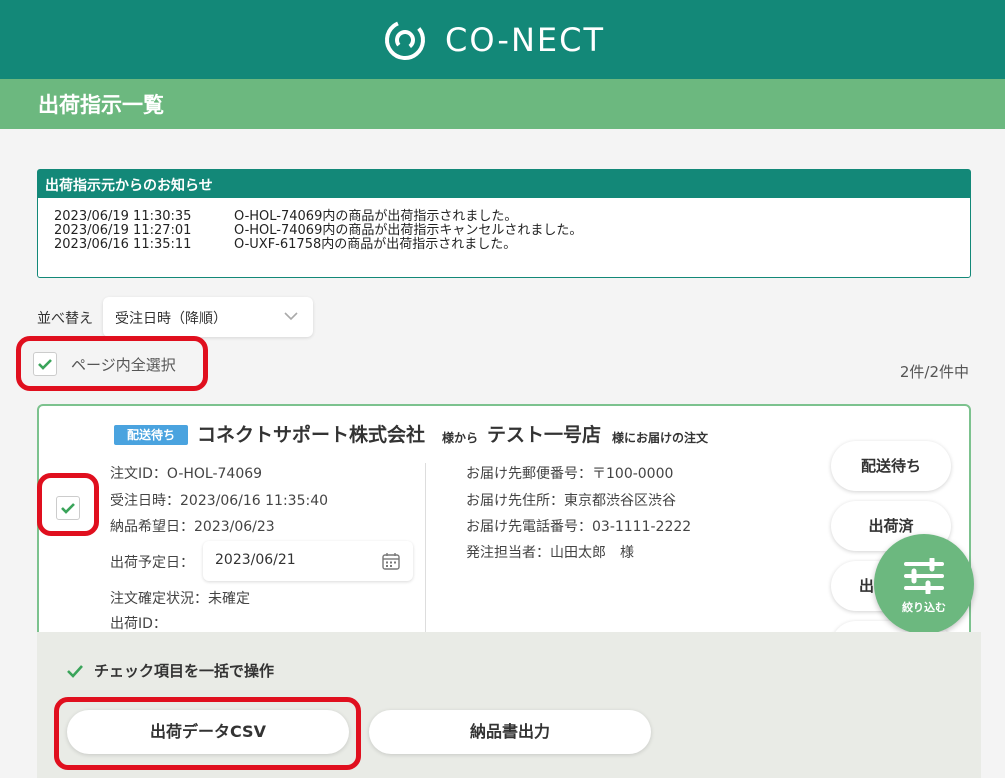 This screenshot has width=1005, height=778. What do you see at coordinates (208, 732) in the screenshot?
I see `shipping-csv-button: 出荷データCSV` at bounding box center [208, 732].